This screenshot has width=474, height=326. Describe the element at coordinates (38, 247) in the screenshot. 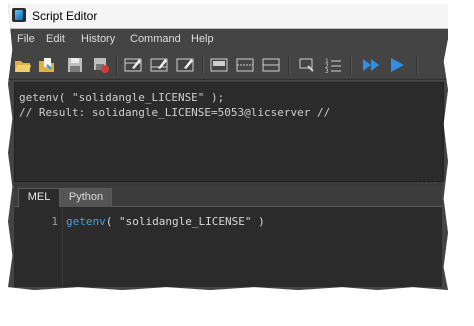

I see `line-number-gutter: 1` at that location.